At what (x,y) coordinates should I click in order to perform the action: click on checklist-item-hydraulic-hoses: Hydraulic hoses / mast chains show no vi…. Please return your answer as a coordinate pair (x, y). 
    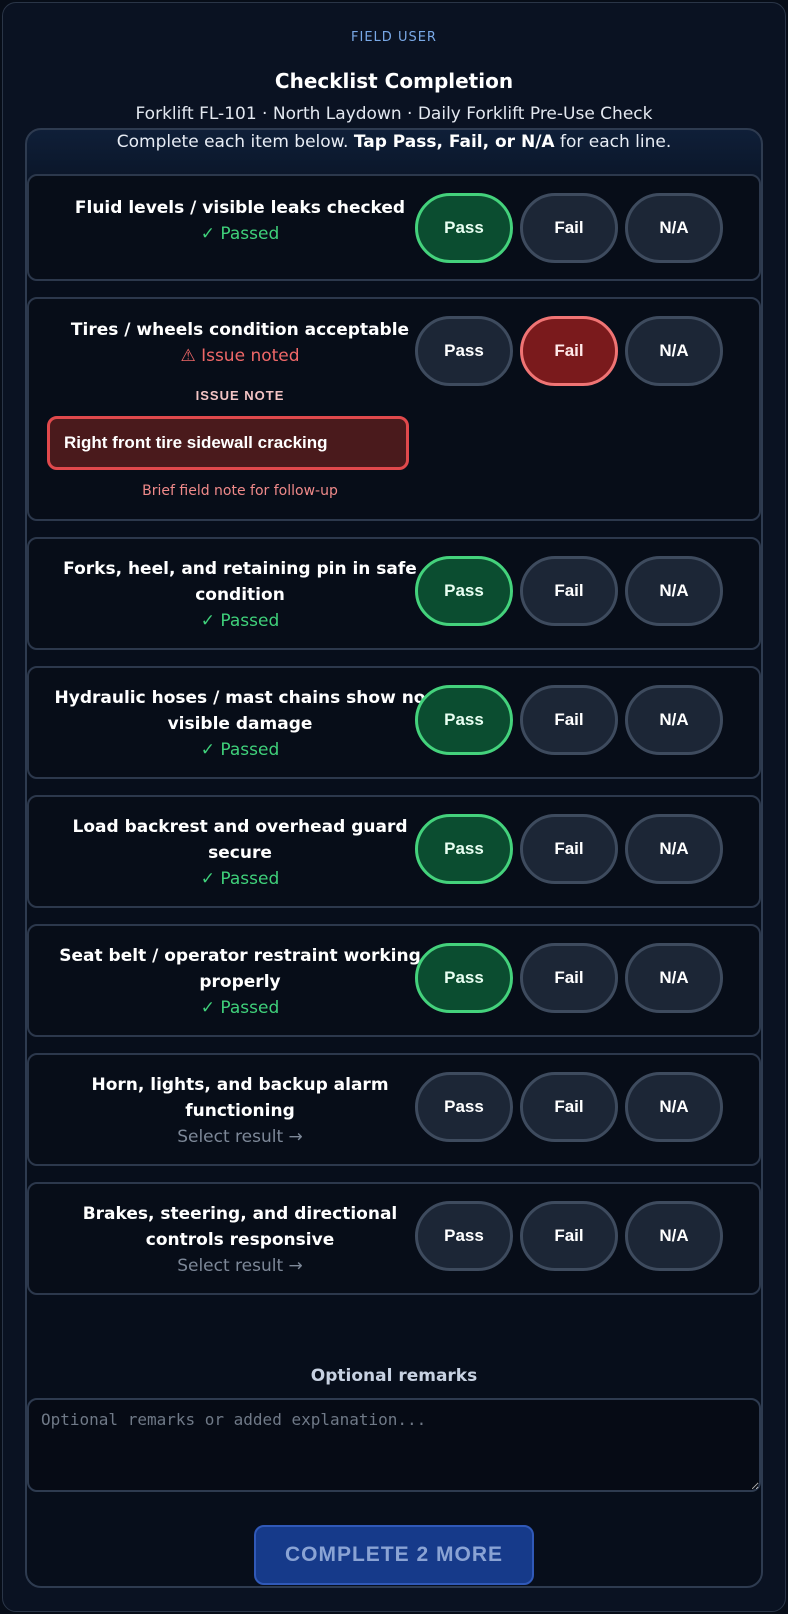
    Looking at the image, I should click on (394, 722).